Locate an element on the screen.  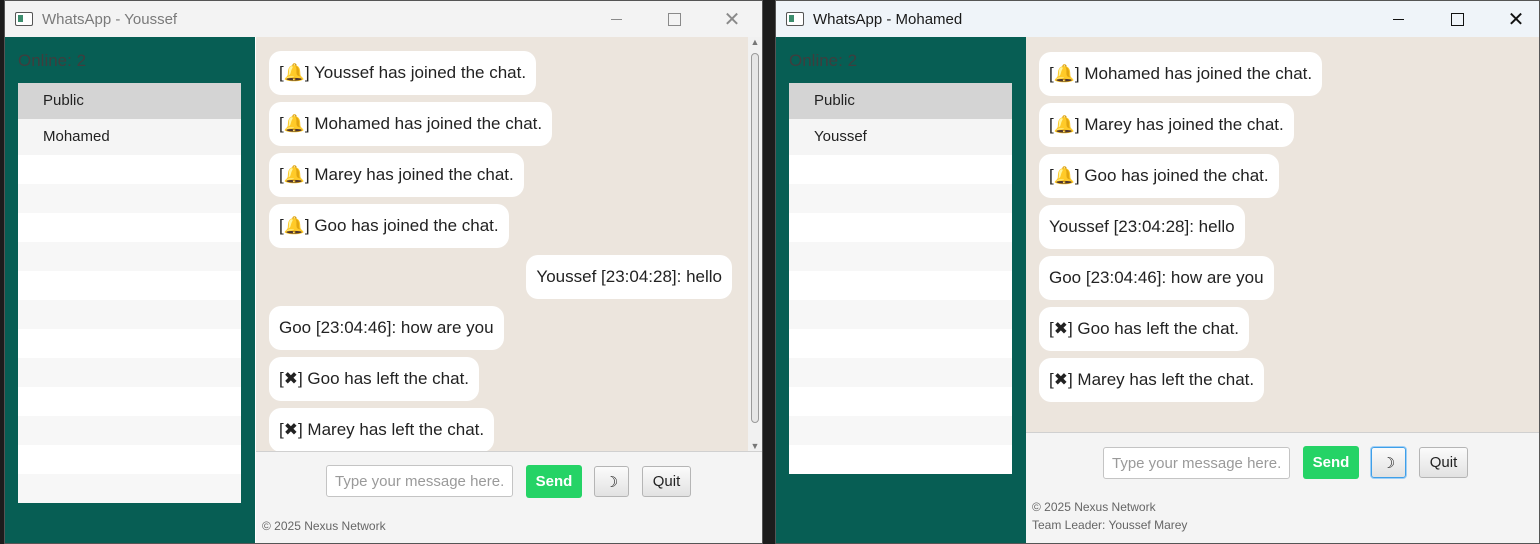
title-bar: WhatsApp - Youssef ✕ is located at coordinates (383, 19).